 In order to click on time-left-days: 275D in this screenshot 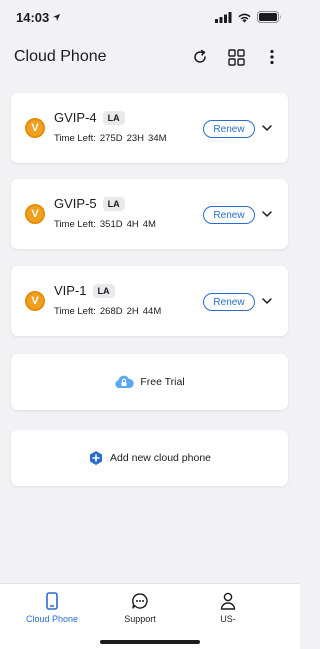, I will do `click(111, 138)`.